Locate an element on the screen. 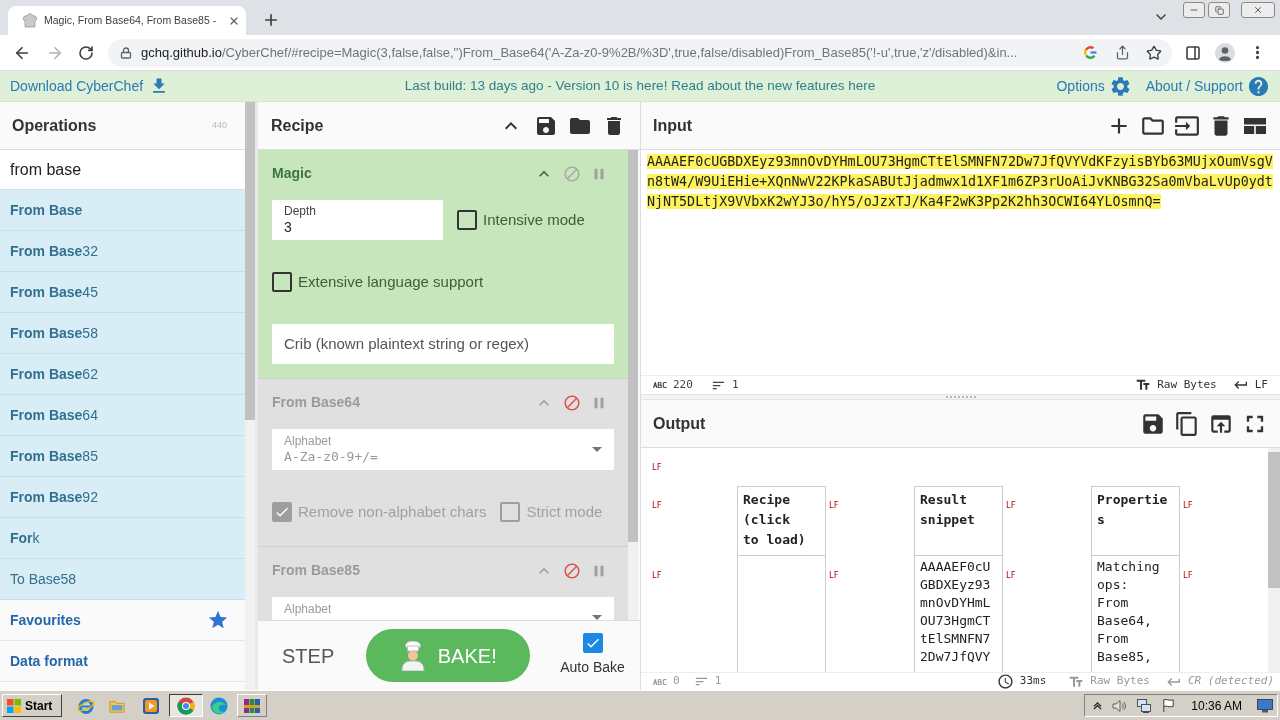 This screenshot has height=720, width=1280. share-icon is located at coordinates (1122, 52).